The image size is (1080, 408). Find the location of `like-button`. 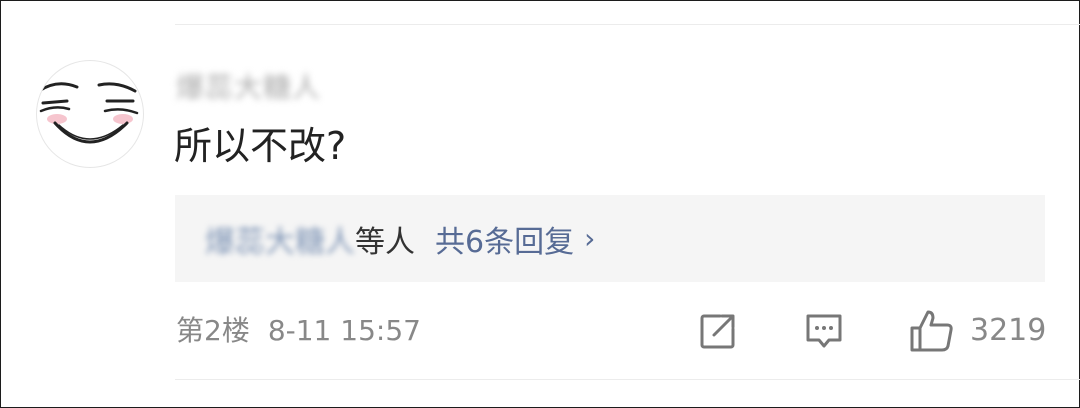

like-button is located at coordinates (932, 331).